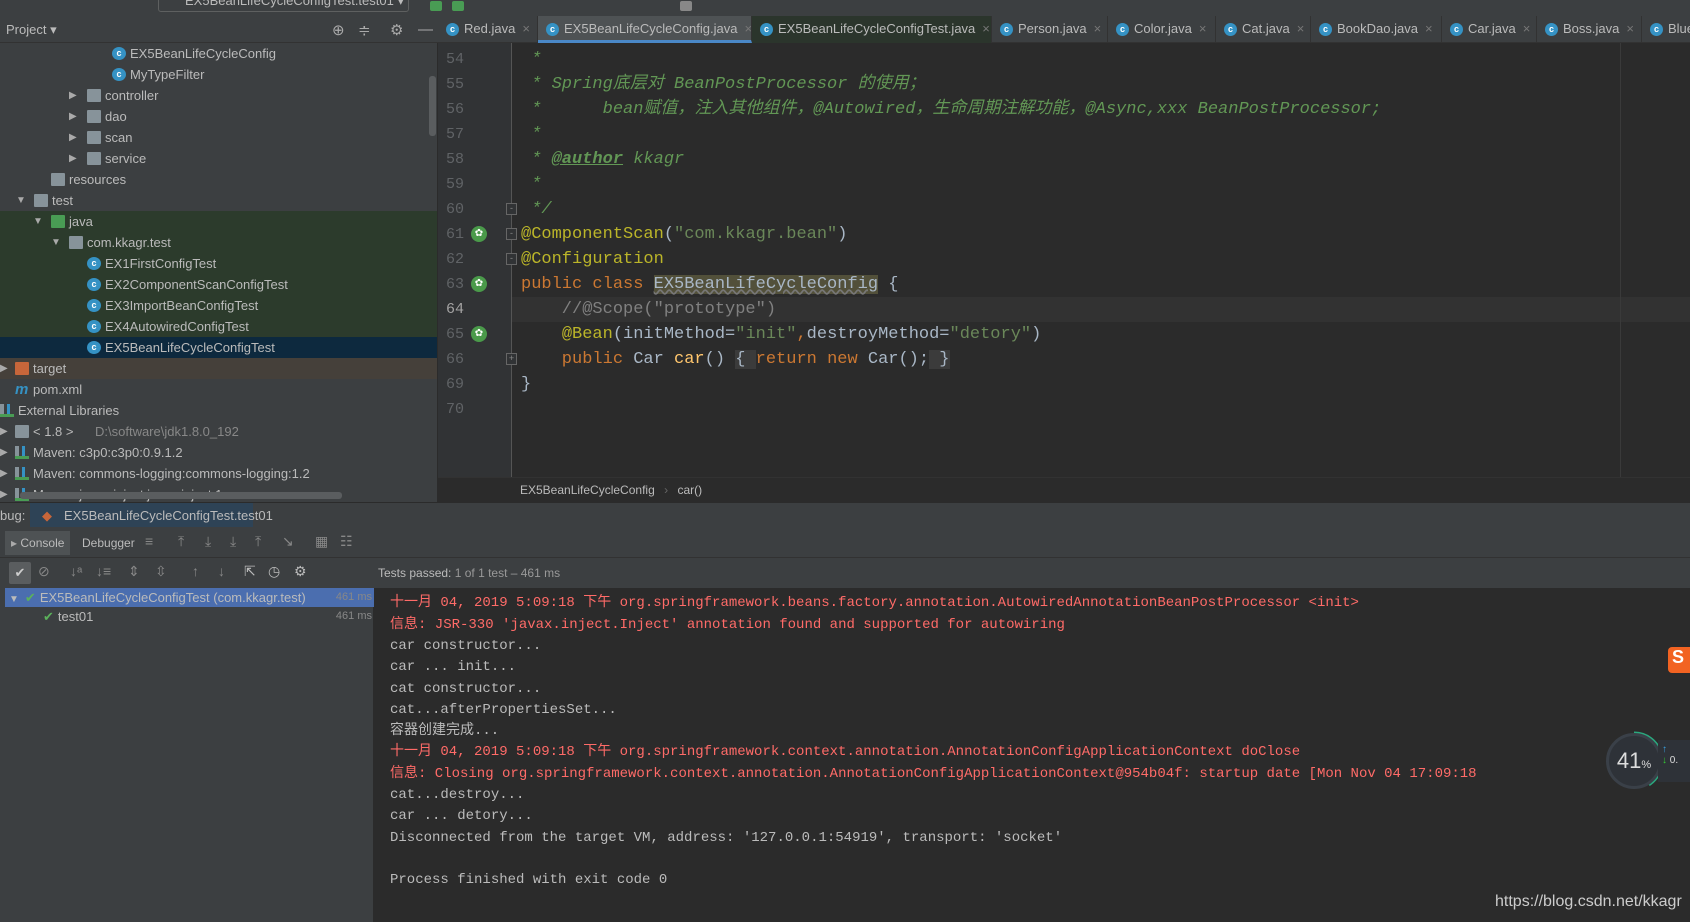 Image resolution: width=1690 pixels, height=922 pixels. Describe the element at coordinates (218, 452) in the screenshot. I see `tree-item: ▶ Maven: c3p0:c3p0:0.9.1.2` at that location.